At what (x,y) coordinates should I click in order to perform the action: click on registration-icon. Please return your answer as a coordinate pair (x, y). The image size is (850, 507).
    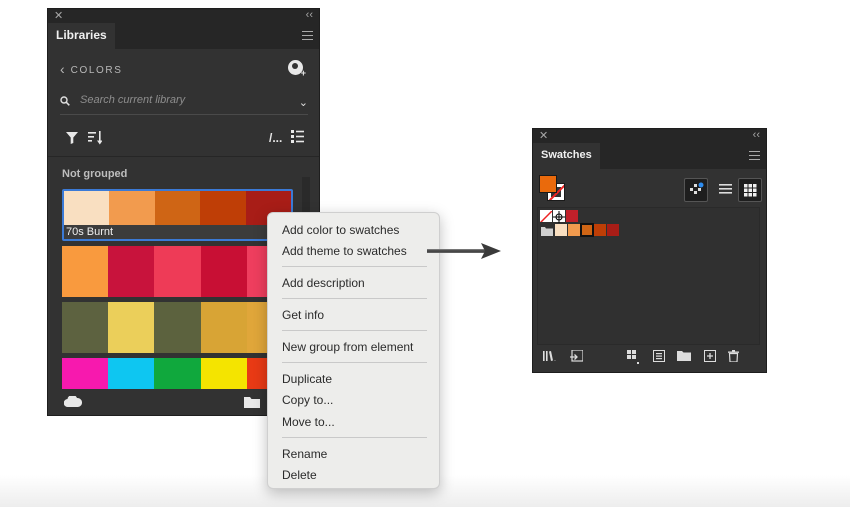
    Looking at the image, I should click on (559, 217).